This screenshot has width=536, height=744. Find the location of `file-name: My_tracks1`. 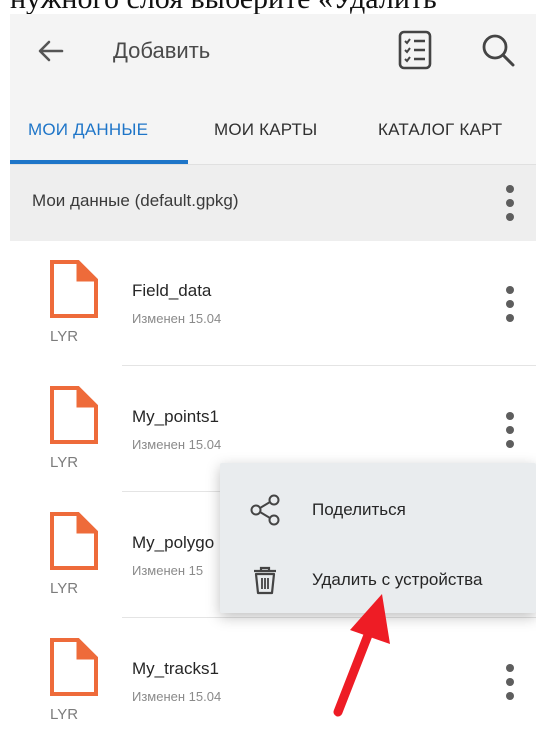

file-name: My_tracks1 is located at coordinates (175, 668).